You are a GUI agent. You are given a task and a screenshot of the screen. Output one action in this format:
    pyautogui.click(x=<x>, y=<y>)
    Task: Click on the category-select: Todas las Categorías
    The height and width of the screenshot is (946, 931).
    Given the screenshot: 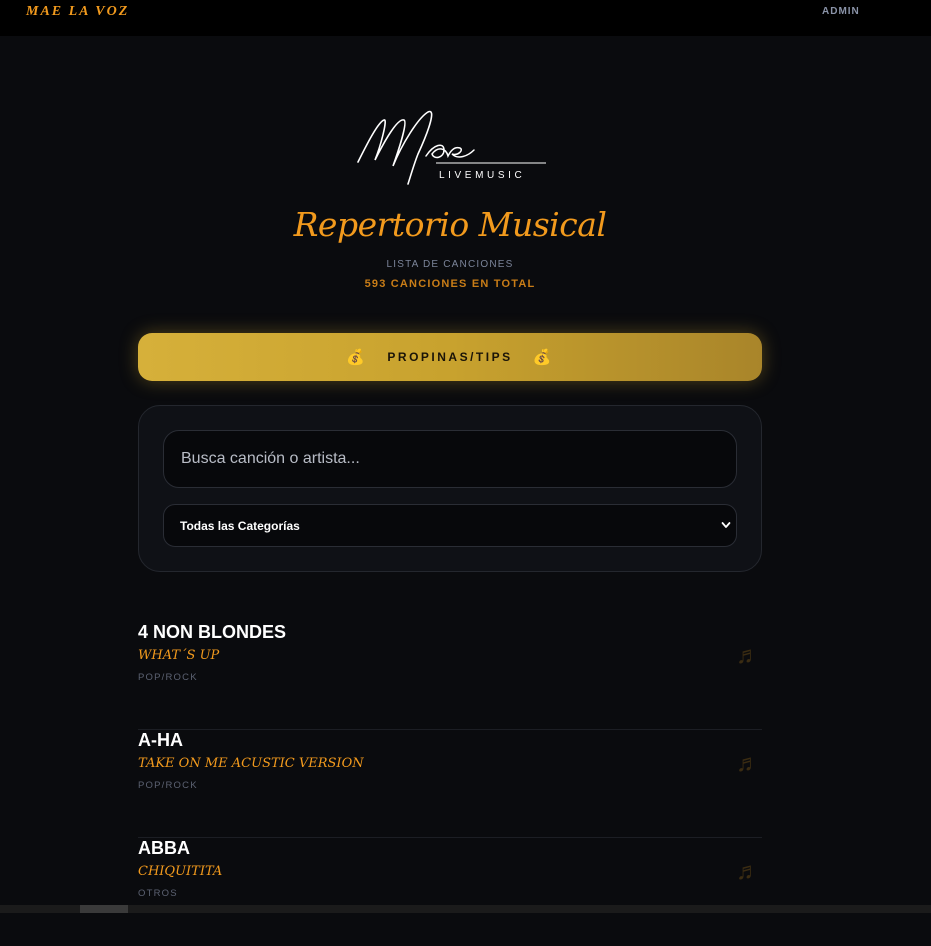 What is the action you would take?
    pyautogui.click(x=450, y=525)
    